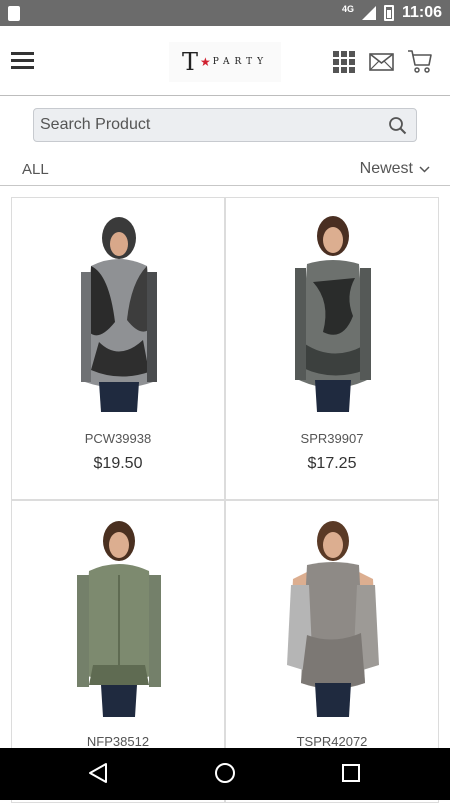 The height and width of the screenshot is (803, 450). I want to click on category-filter: ALL, so click(35, 169).